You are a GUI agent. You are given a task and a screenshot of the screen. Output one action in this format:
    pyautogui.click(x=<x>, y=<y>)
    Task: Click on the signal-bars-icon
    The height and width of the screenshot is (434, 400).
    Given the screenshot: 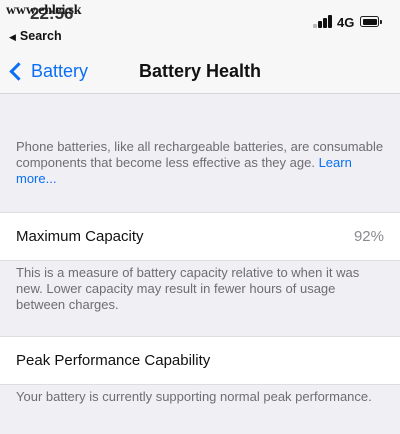 What is the action you would take?
    pyautogui.click(x=323, y=21)
    